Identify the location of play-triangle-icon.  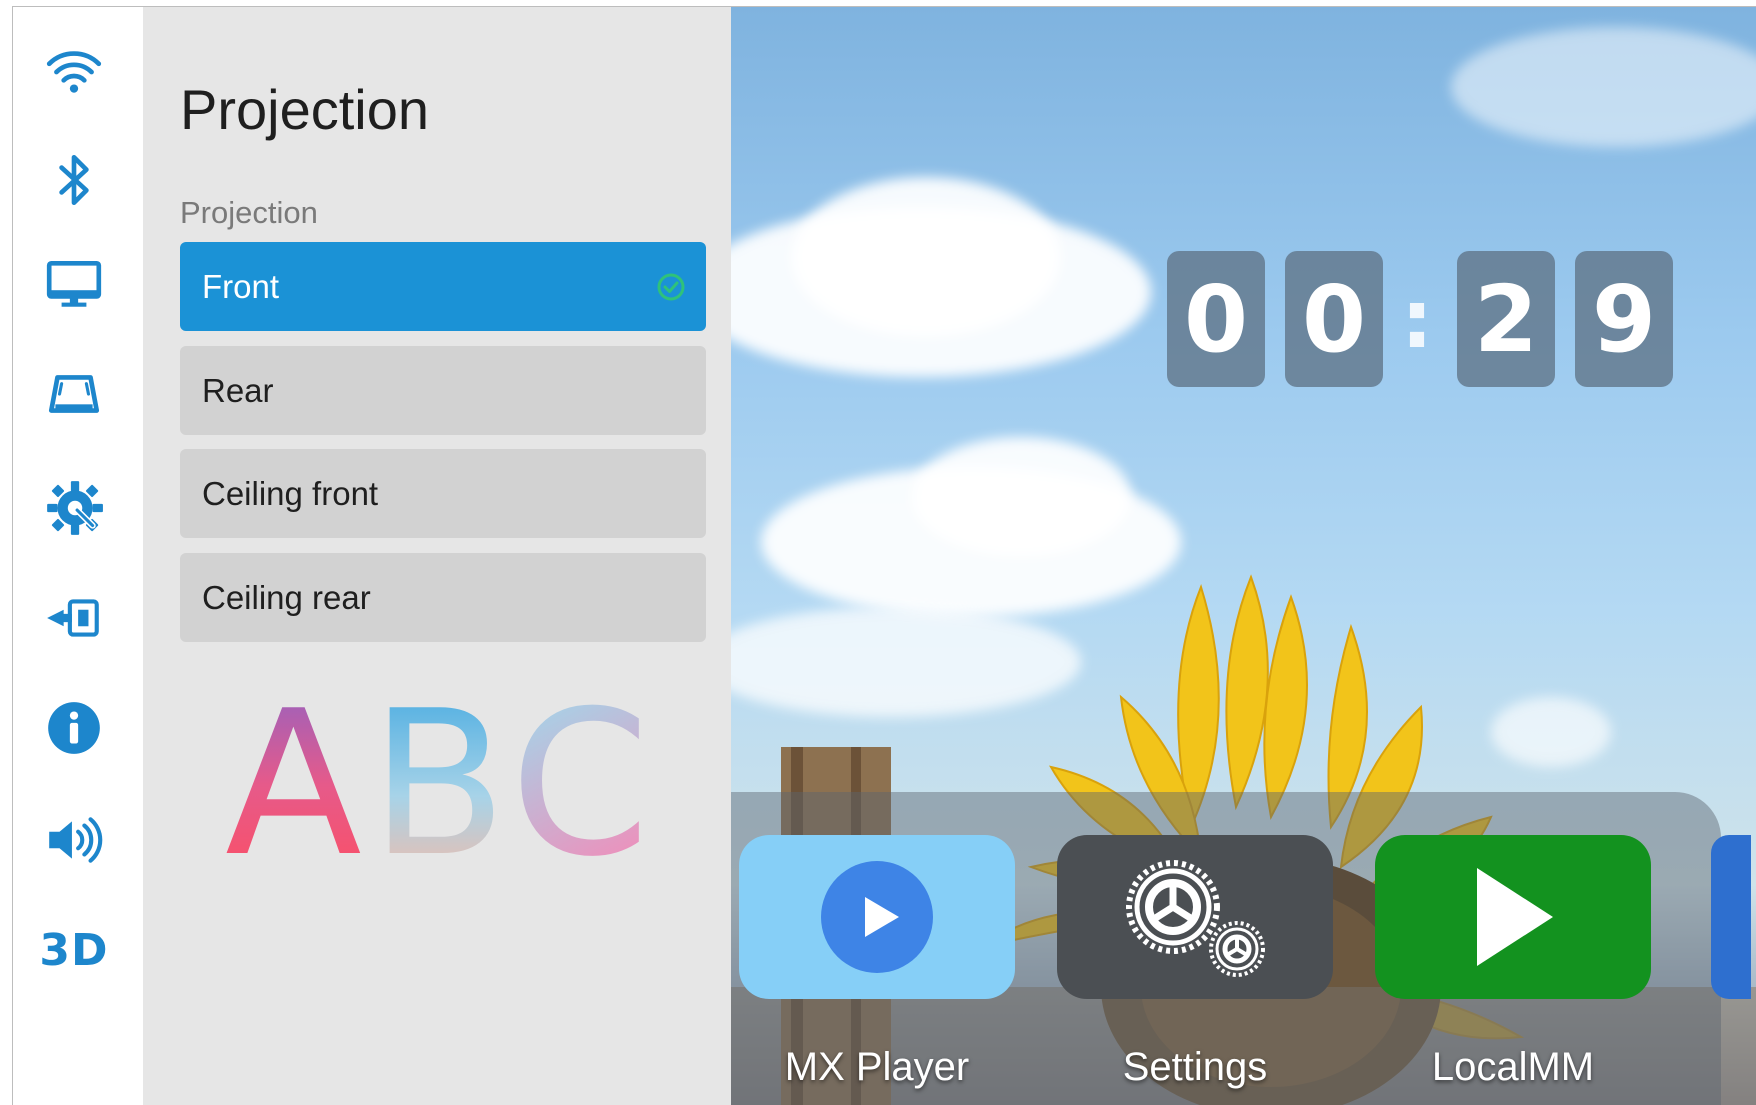
(1515, 917).